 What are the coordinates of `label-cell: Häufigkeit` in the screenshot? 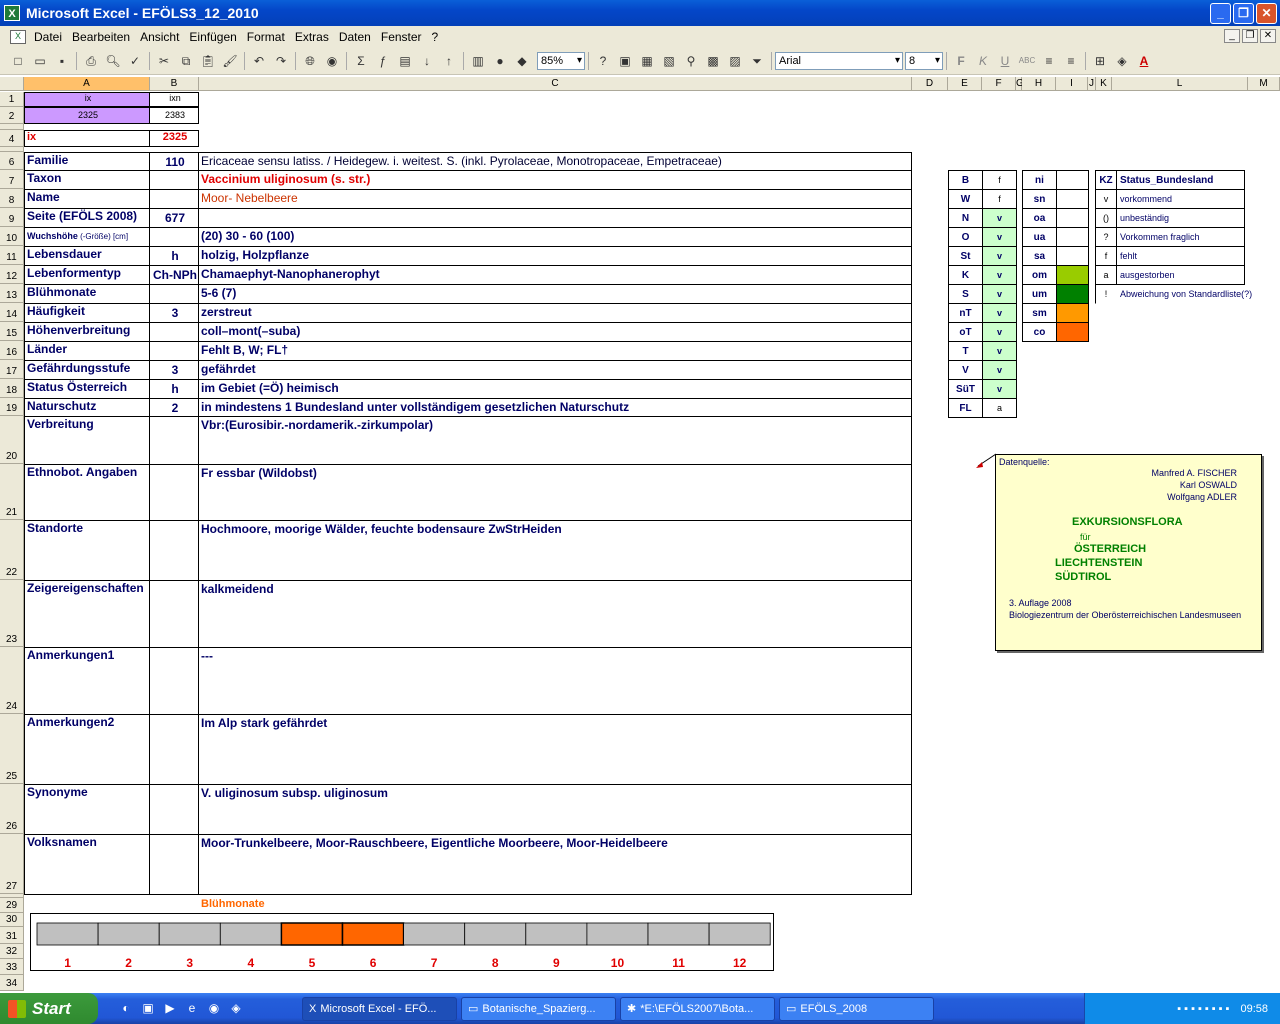 It's located at (87, 313).